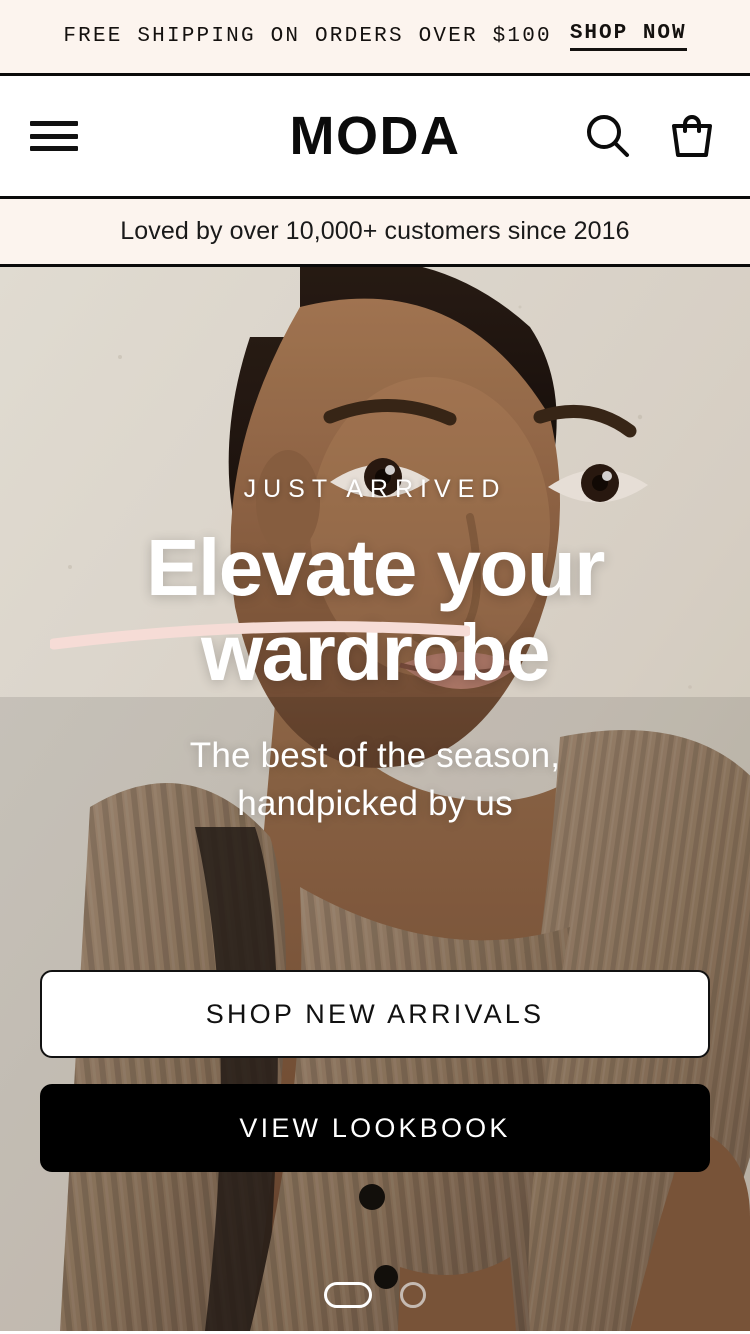 The width and height of the screenshot is (750, 1334). Describe the element at coordinates (348, 1295) in the screenshot. I see `carousel-dot-1-active` at that location.